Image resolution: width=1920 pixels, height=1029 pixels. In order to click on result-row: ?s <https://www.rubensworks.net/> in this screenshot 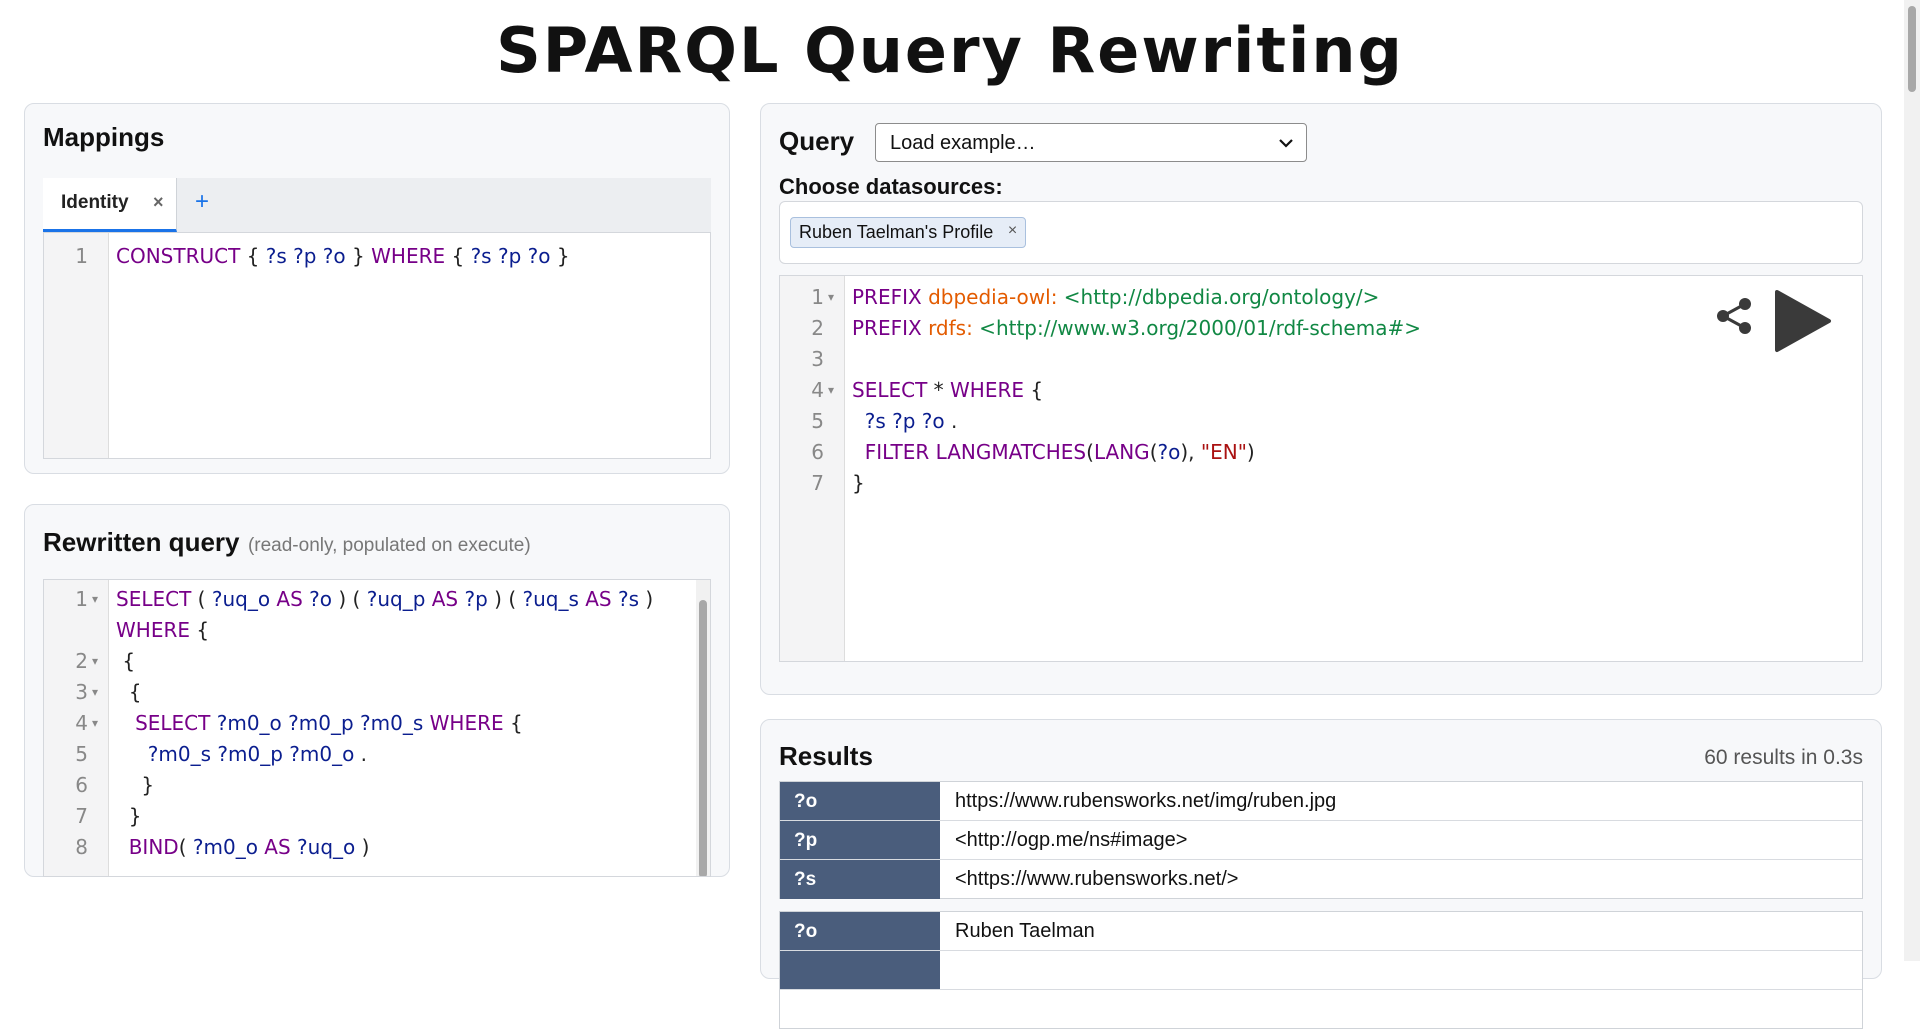, I will do `click(1321, 879)`.